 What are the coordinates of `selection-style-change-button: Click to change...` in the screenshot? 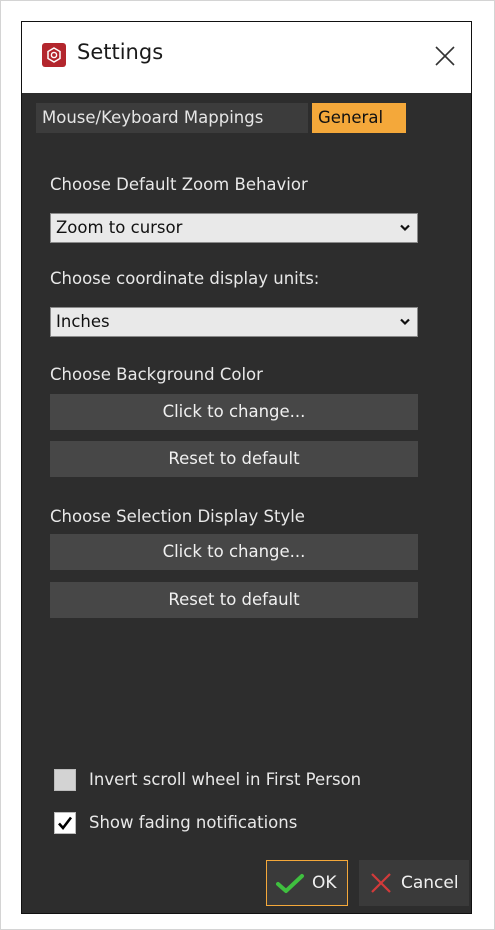 It's located at (234, 552).